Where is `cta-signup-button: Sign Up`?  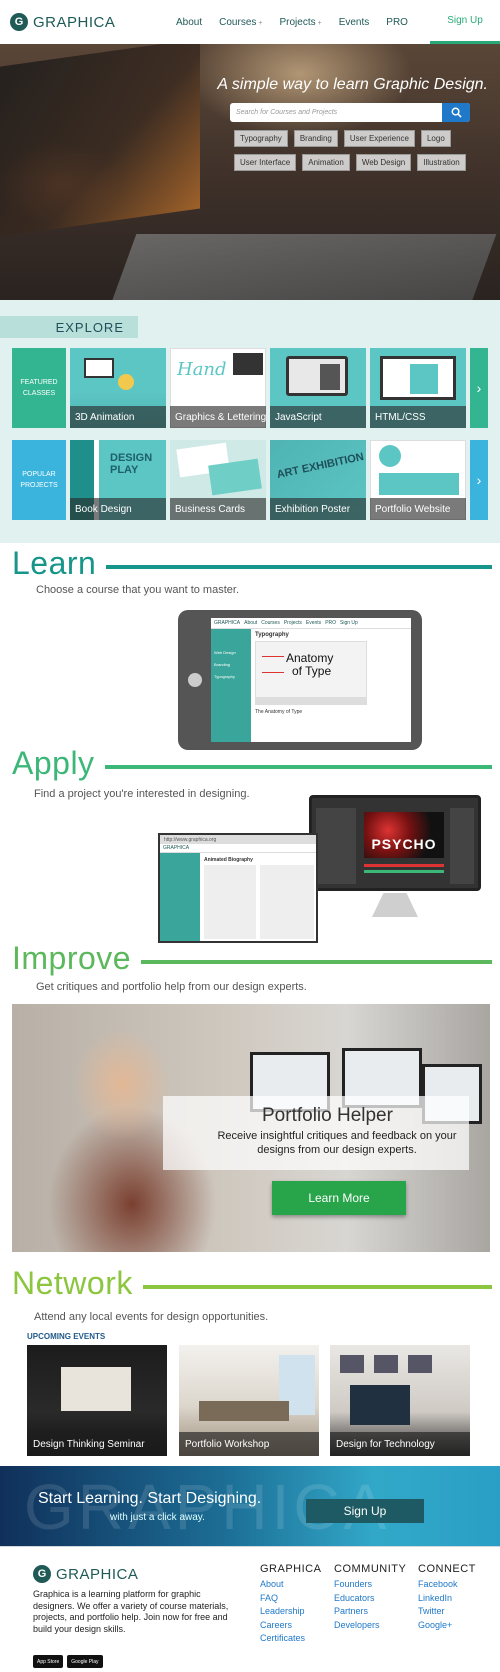 cta-signup-button: Sign Up is located at coordinates (365, 1511).